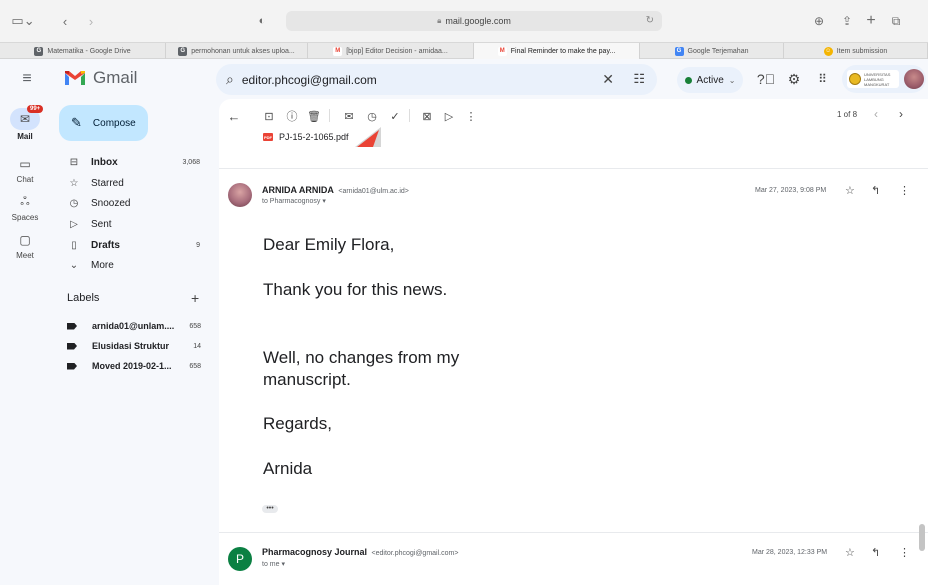 The image size is (928, 585). I want to click on drive-favicon-icon: G, so click(39, 51).